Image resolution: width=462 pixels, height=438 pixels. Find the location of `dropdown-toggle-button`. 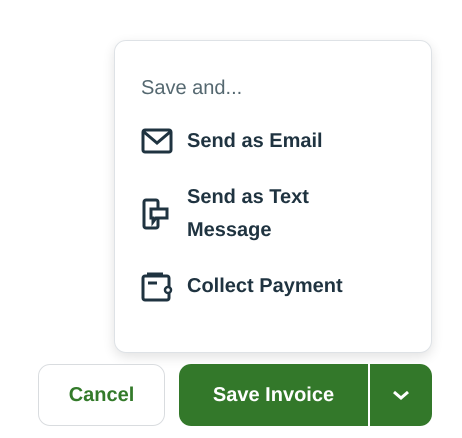

dropdown-toggle-button is located at coordinates (400, 395).